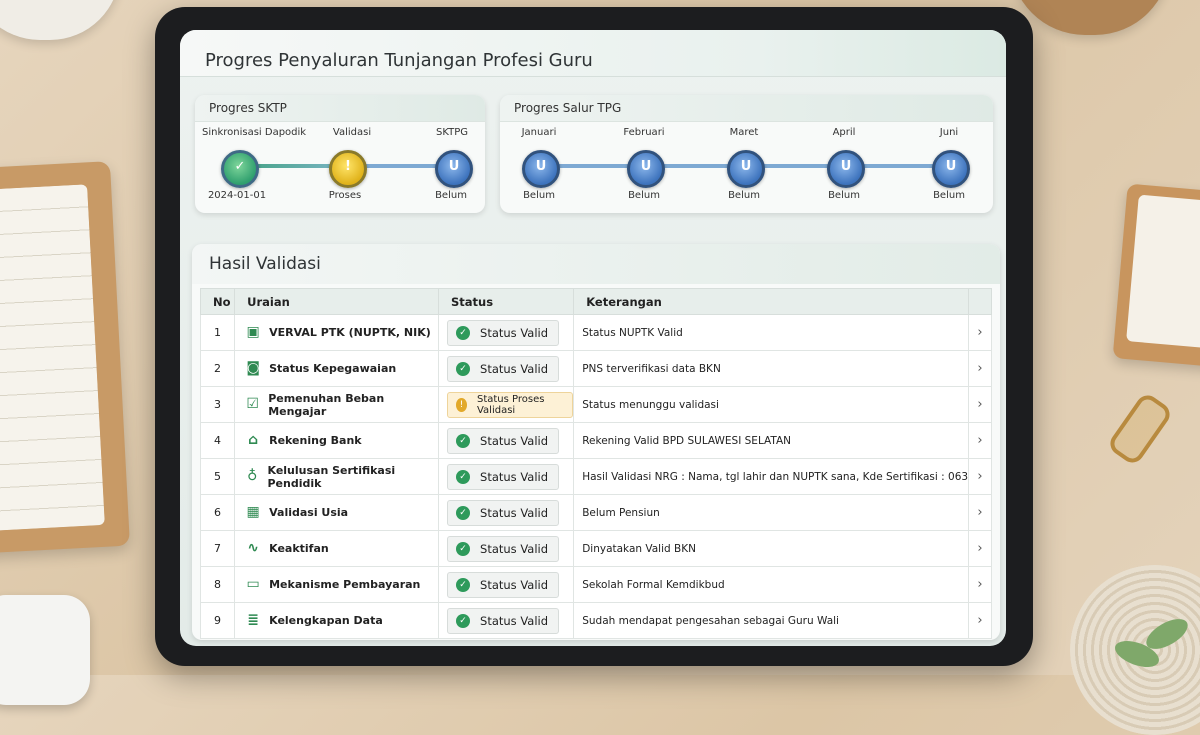 The width and height of the screenshot is (1200, 735). What do you see at coordinates (253, 583) in the screenshot?
I see `card-icon: ▭` at bounding box center [253, 583].